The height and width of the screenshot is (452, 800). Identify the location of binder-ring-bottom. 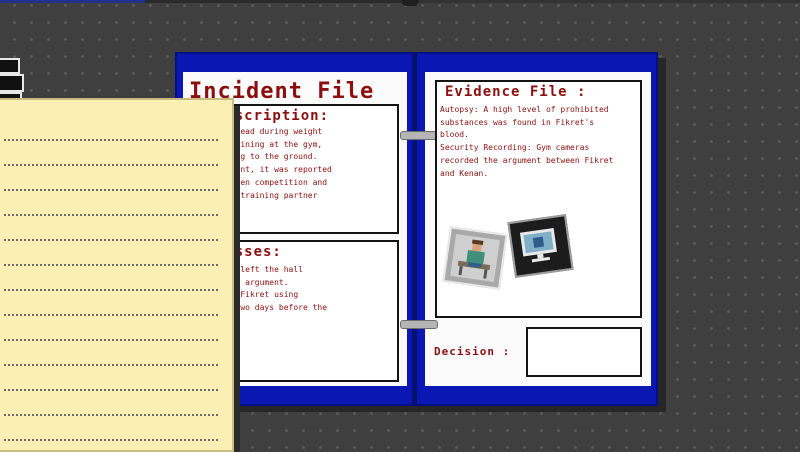
(419, 324).